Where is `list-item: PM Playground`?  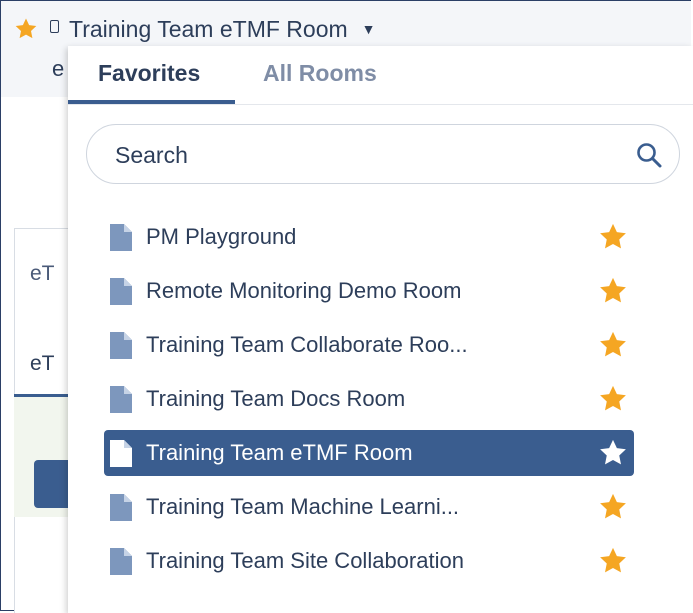
list-item: PM Playground is located at coordinates (369, 237).